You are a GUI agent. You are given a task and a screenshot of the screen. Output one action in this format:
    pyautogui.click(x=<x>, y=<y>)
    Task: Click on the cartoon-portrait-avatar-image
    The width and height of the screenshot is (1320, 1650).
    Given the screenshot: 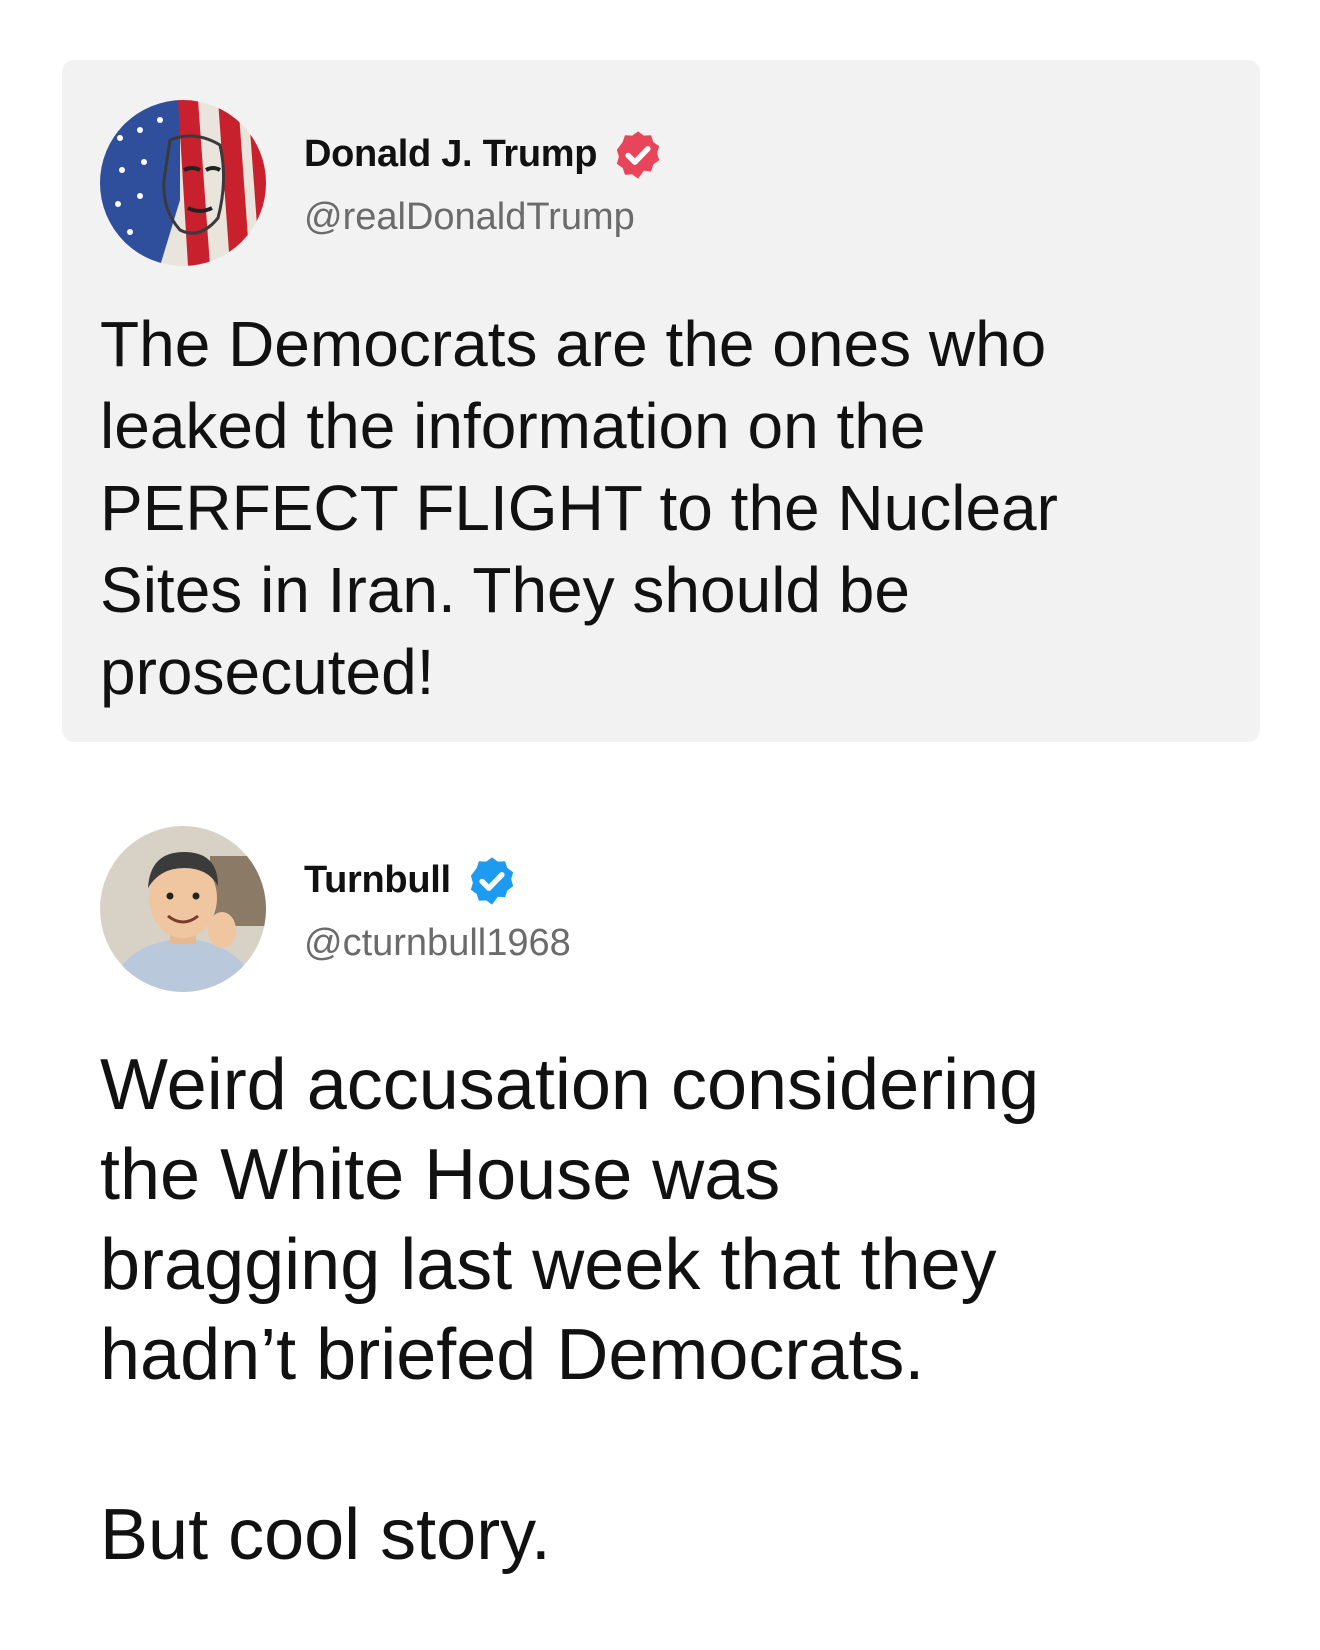 What is the action you would take?
    pyautogui.click(x=183, y=909)
    